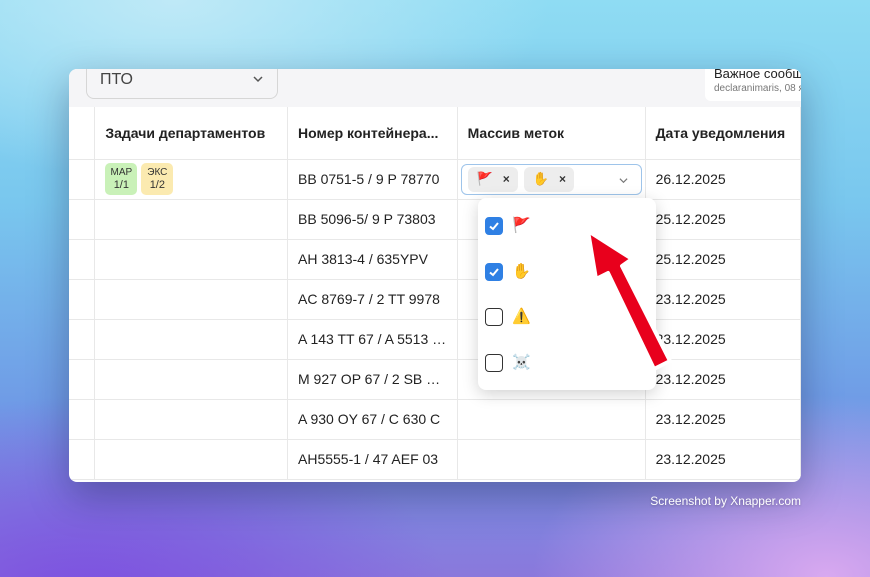 This screenshot has width=870, height=577. I want to click on container-number-cell: AH5555-1 / 47 AEF 03, so click(372, 459).